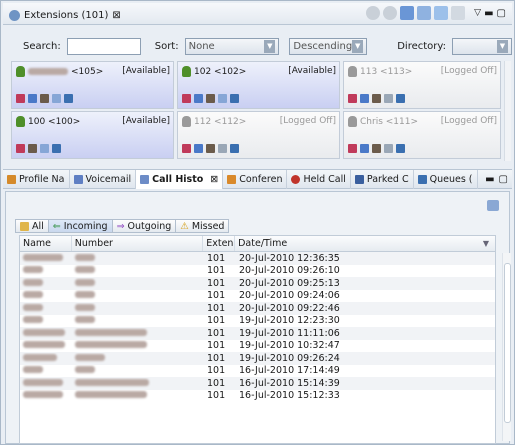 Image resolution: width=515 pixels, height=445 pixels. What do you see at coordinates (257, 321) in the screenshot?
I see `table-row: 101 19-Jul-2010 12:23:30` at bounding box center [257, 321].